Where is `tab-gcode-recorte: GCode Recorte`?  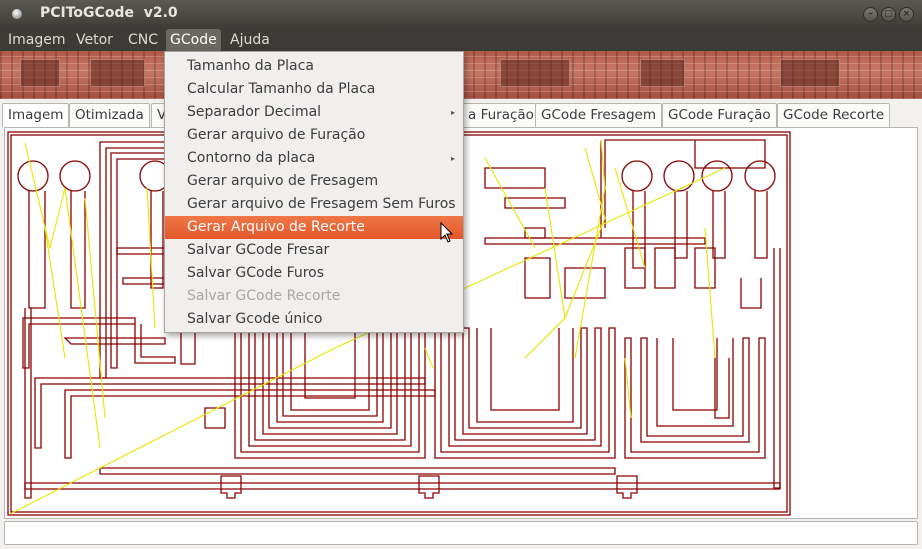 tab-gcode-recorte: GCode Recorte is located at coordinates (834, 115).